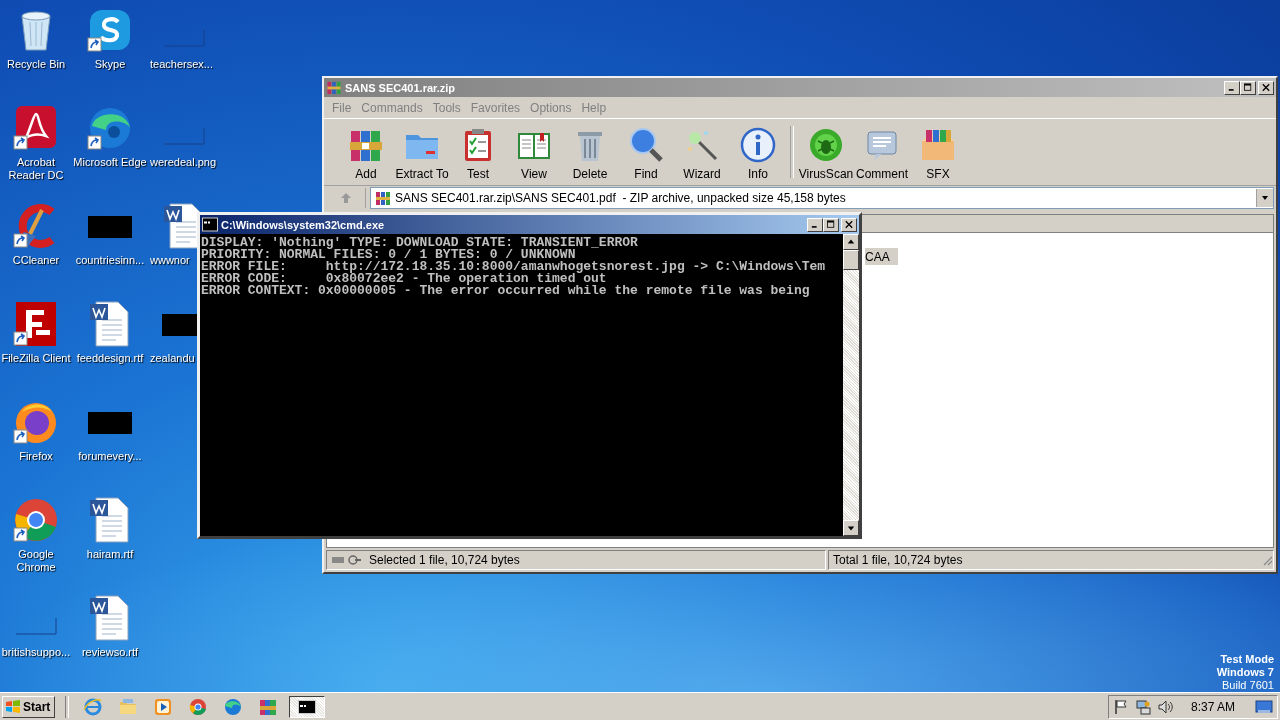 This screenshot has width=1280, height=720. I want to click on icon-label: zealandu, so click(172, 358).